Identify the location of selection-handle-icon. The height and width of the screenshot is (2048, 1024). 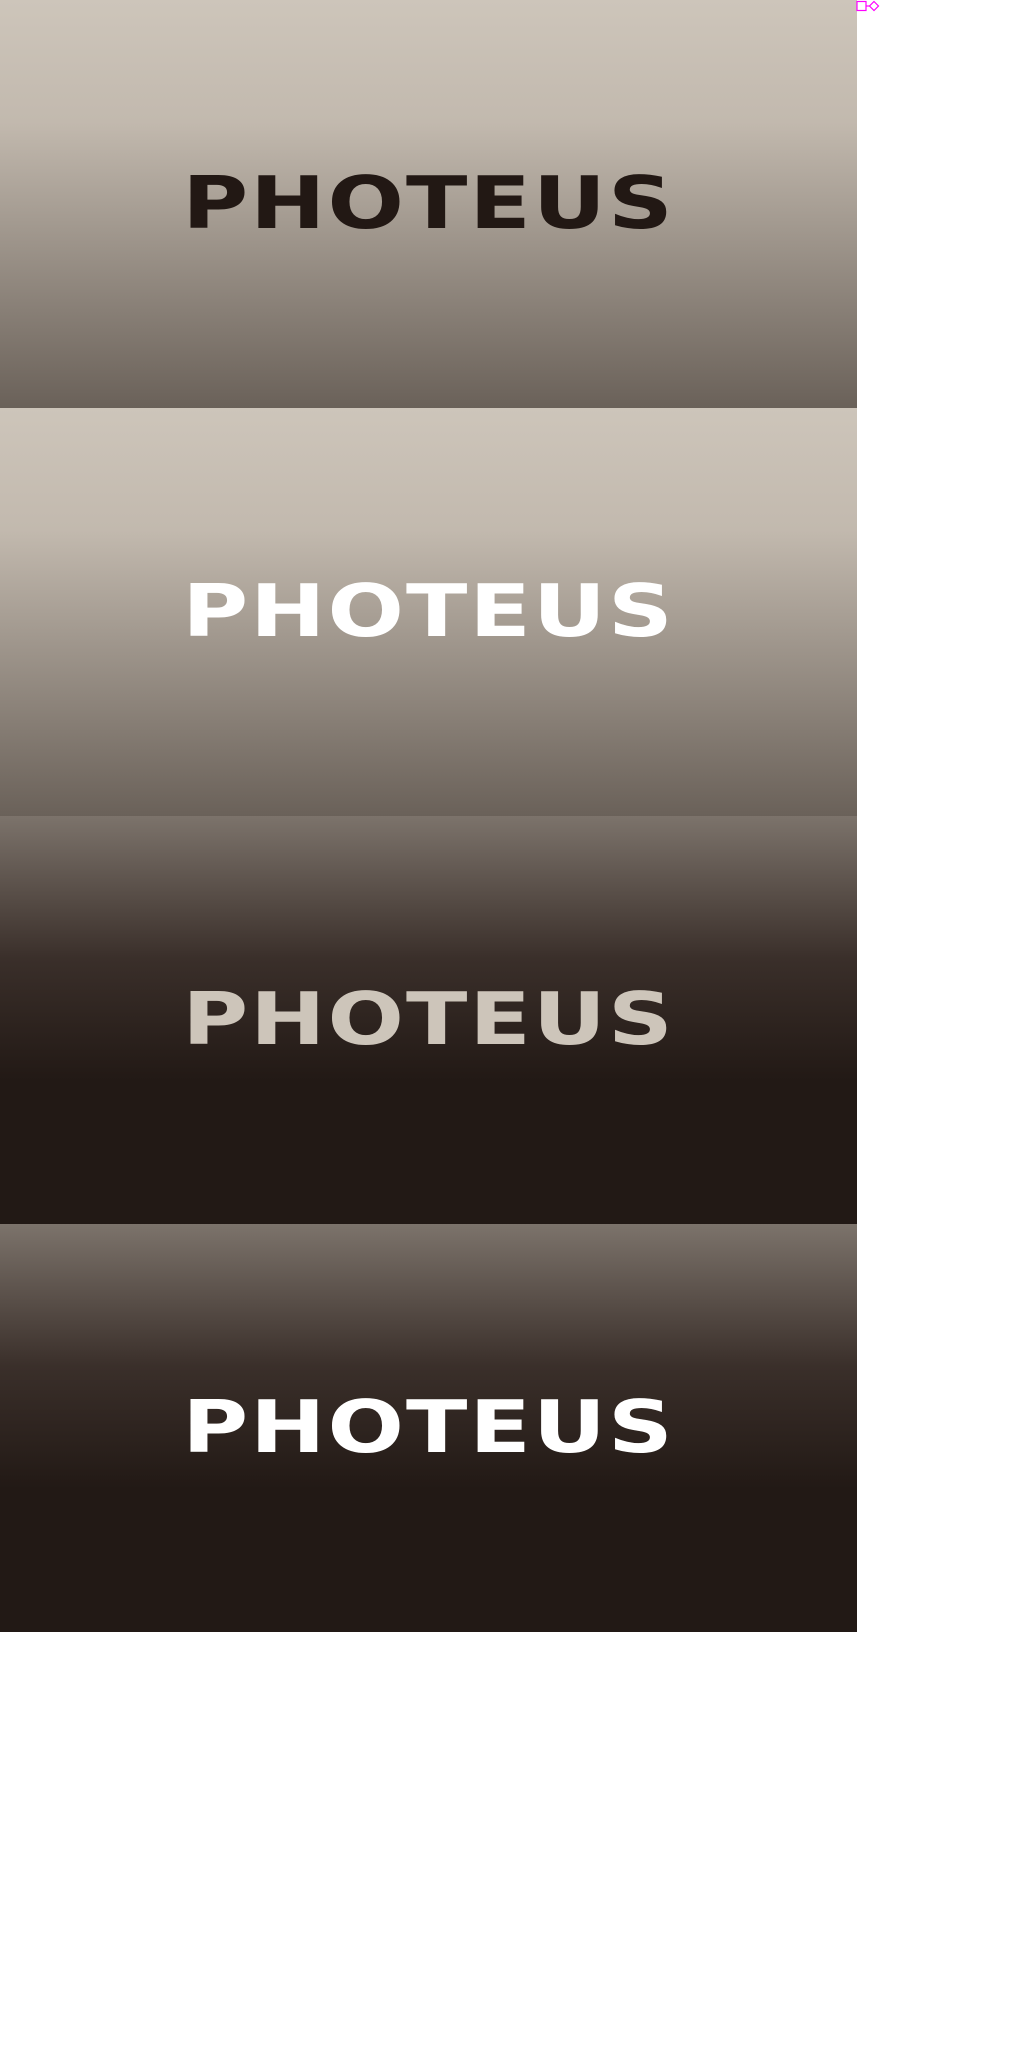
(869, 6).